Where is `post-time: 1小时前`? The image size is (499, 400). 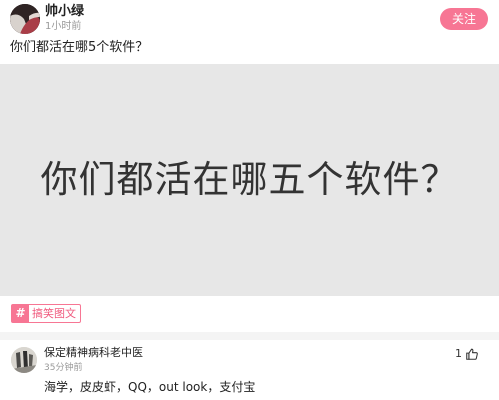 post-time: 1小时前 is located at coordinates (63, 26).